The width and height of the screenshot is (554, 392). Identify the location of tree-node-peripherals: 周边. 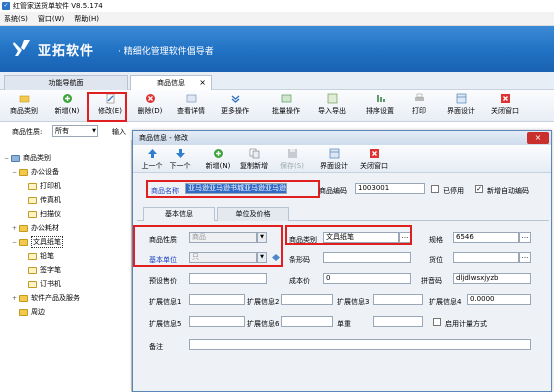
(28, 312).